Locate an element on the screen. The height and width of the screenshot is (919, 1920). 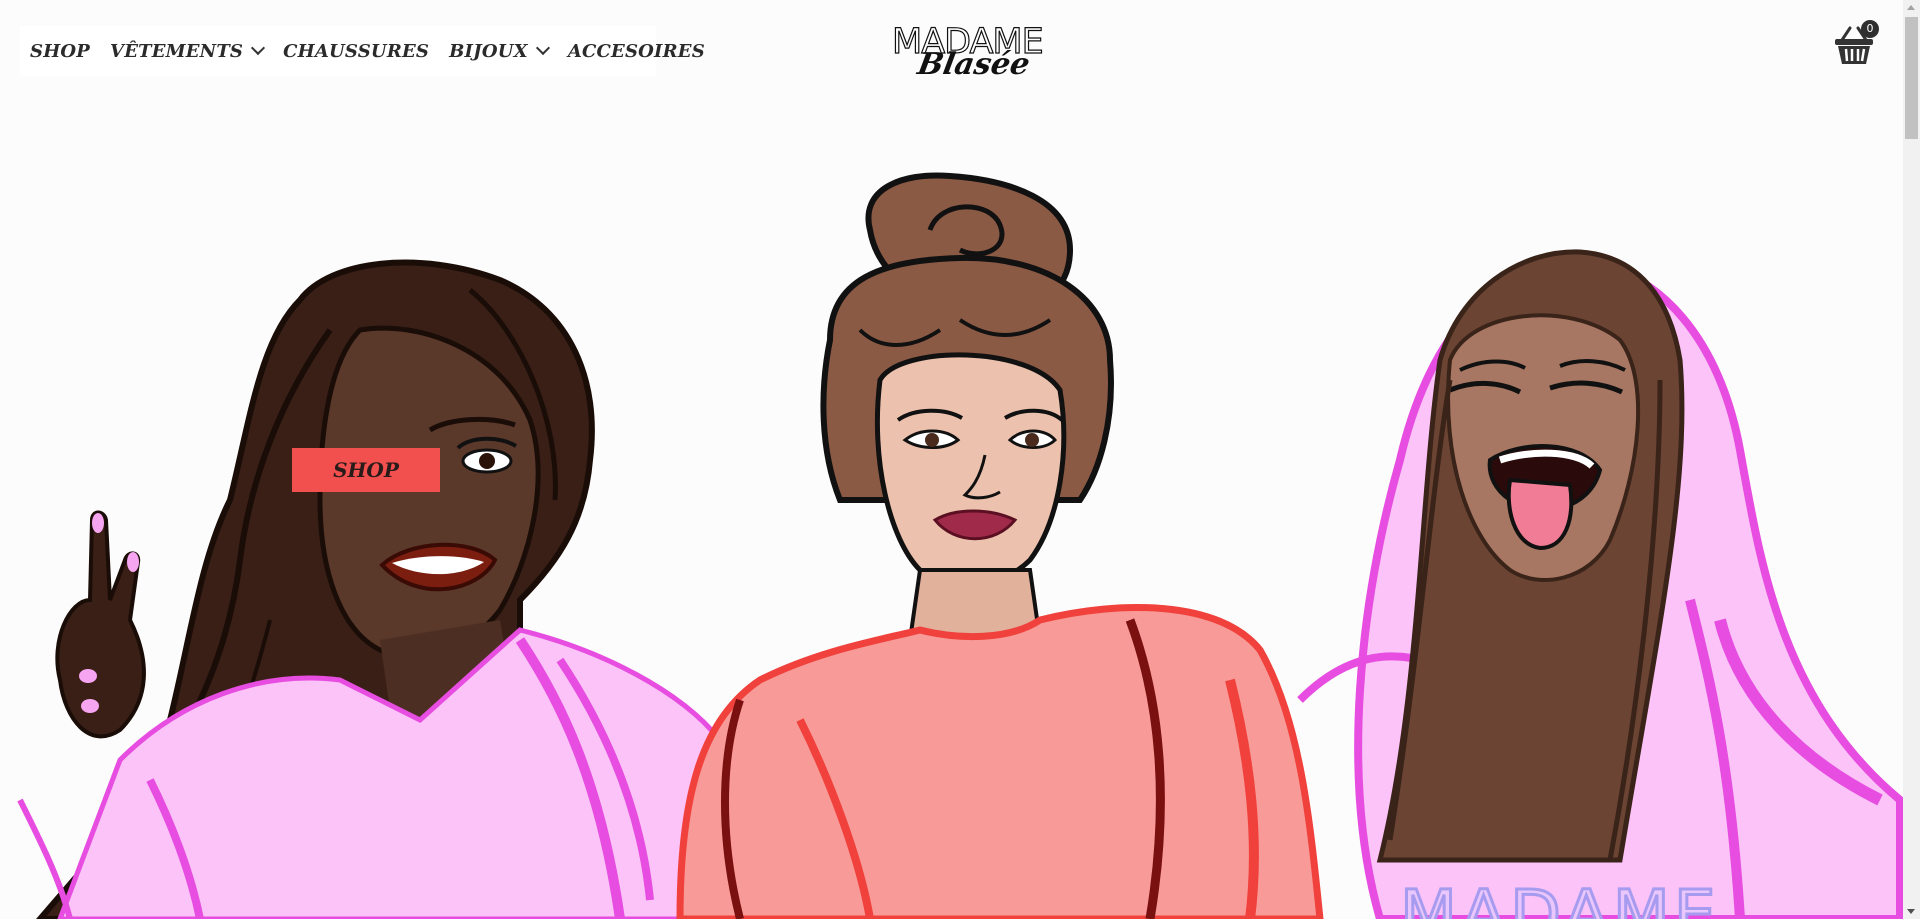
nav-item-label: SHOP is located at coordinates (60, 51).